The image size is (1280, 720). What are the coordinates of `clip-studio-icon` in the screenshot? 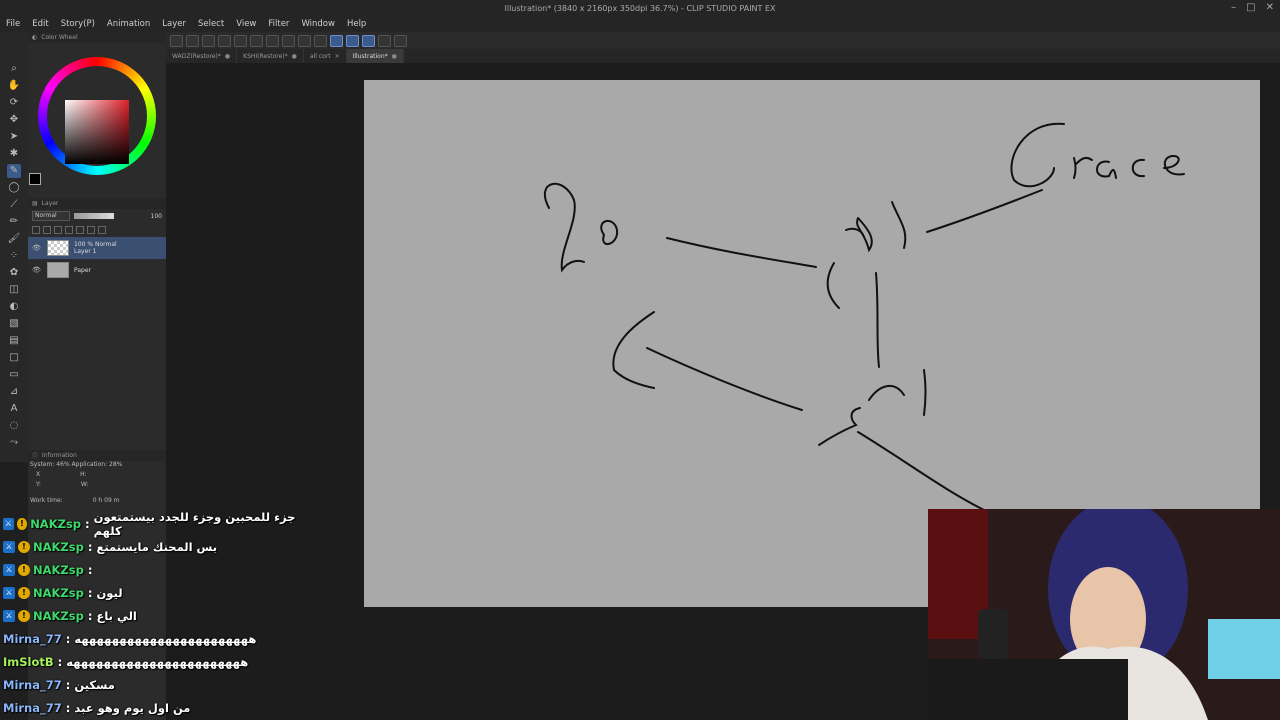 It's located at (176, 40).